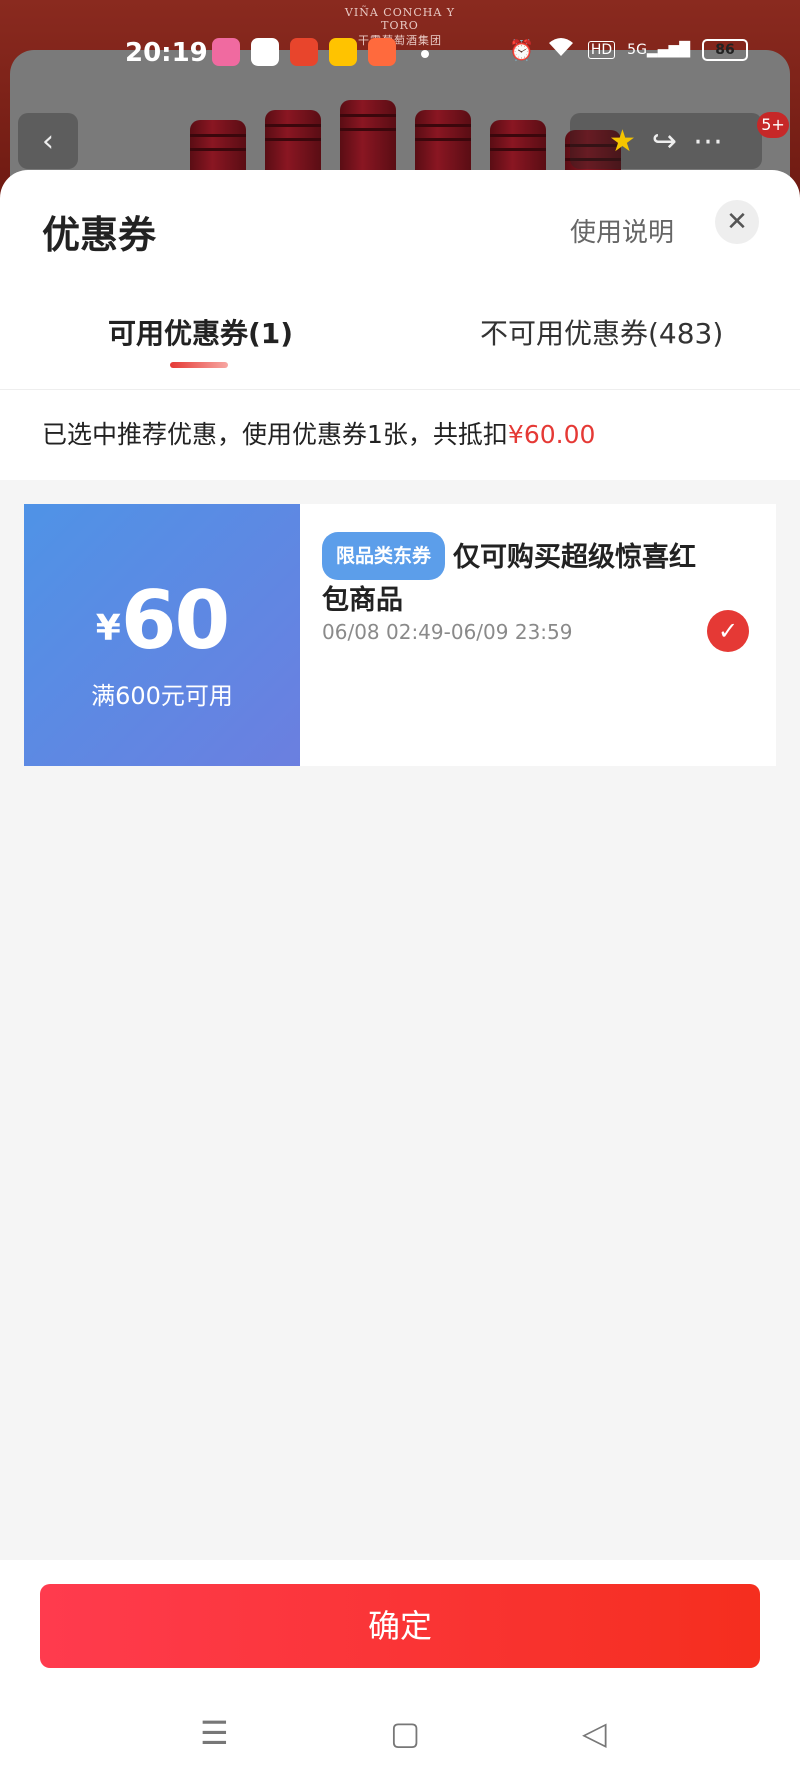 The height and width of the screenshot is (1786, 800). Describe the element at coordinates (405, 1733) in the screenshot. I see `home-icon: ▢` at that location.